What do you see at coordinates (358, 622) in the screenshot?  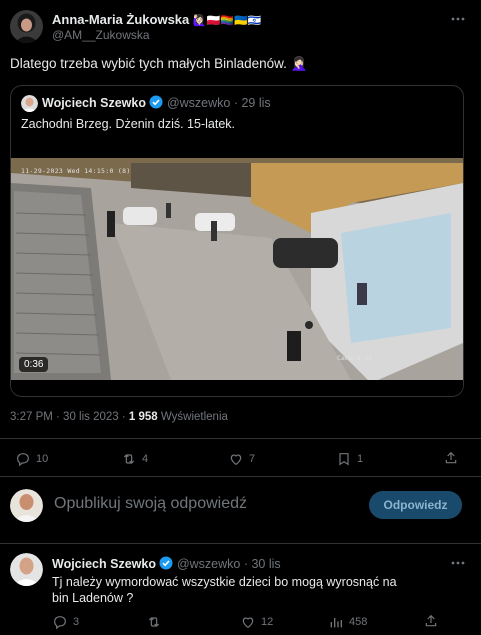 I see `reply-views-count: 458` at bounding box center [358, 622].